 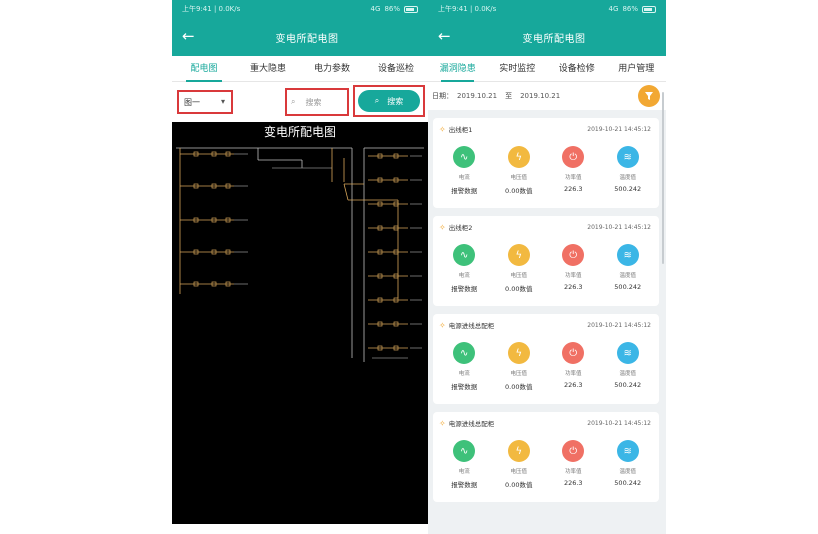 What do you see at coordinates (518, 472) in the screenshot?
I see `metric-label: 电压值` at bounding box center [518, 472].